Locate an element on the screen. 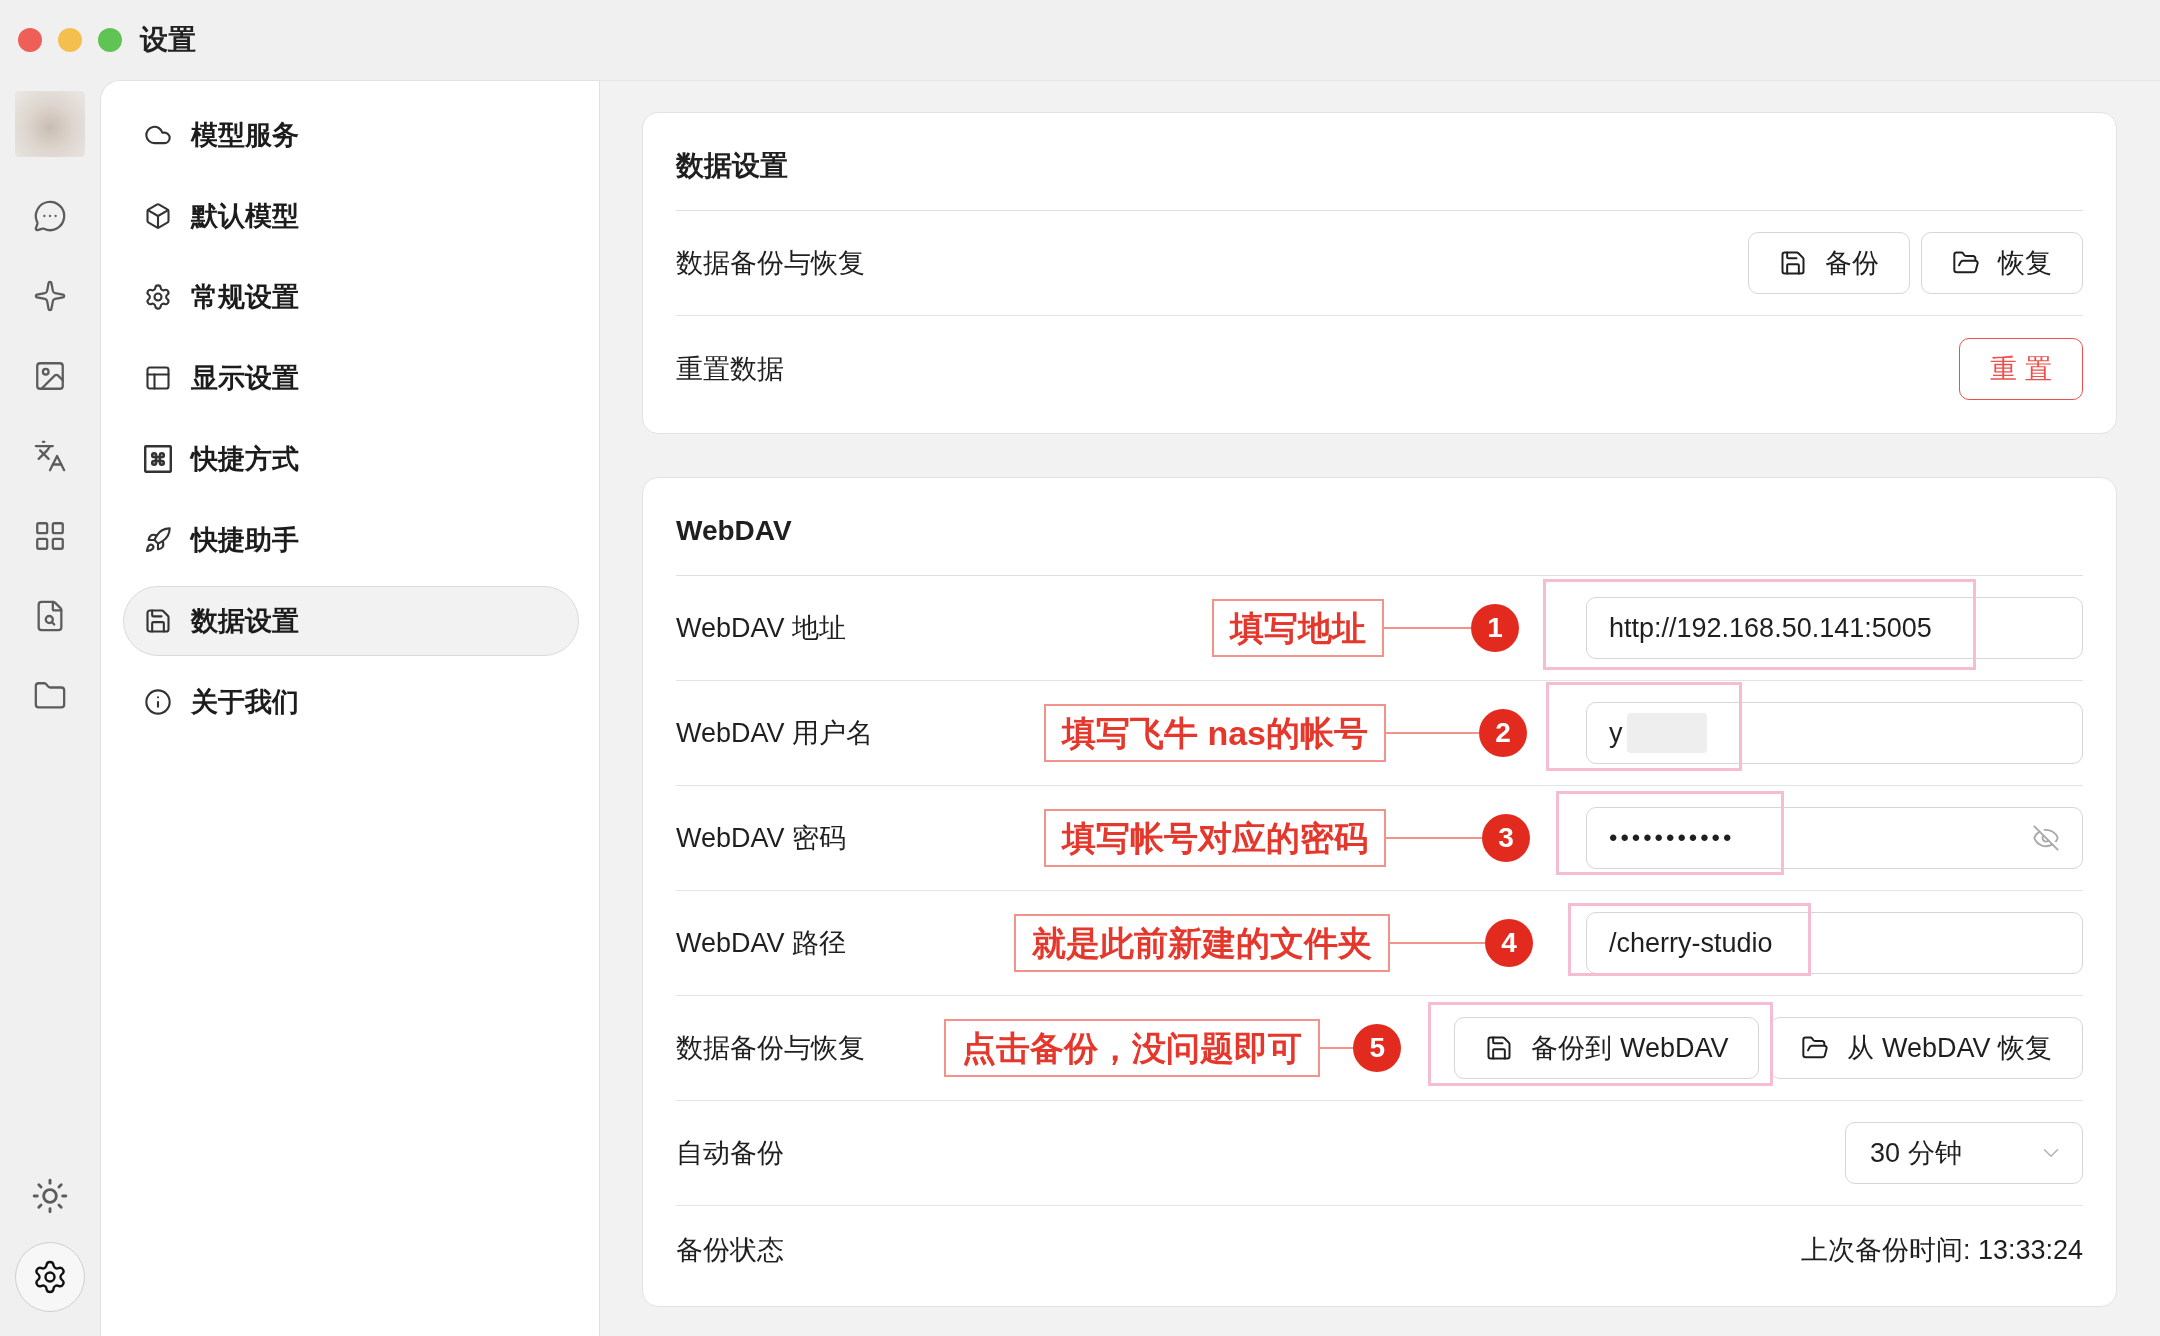 This screenshot has width=2160, height=1336. restore-button: 从 WebDAV 恢复 is located at coordinates (1926, 1048).